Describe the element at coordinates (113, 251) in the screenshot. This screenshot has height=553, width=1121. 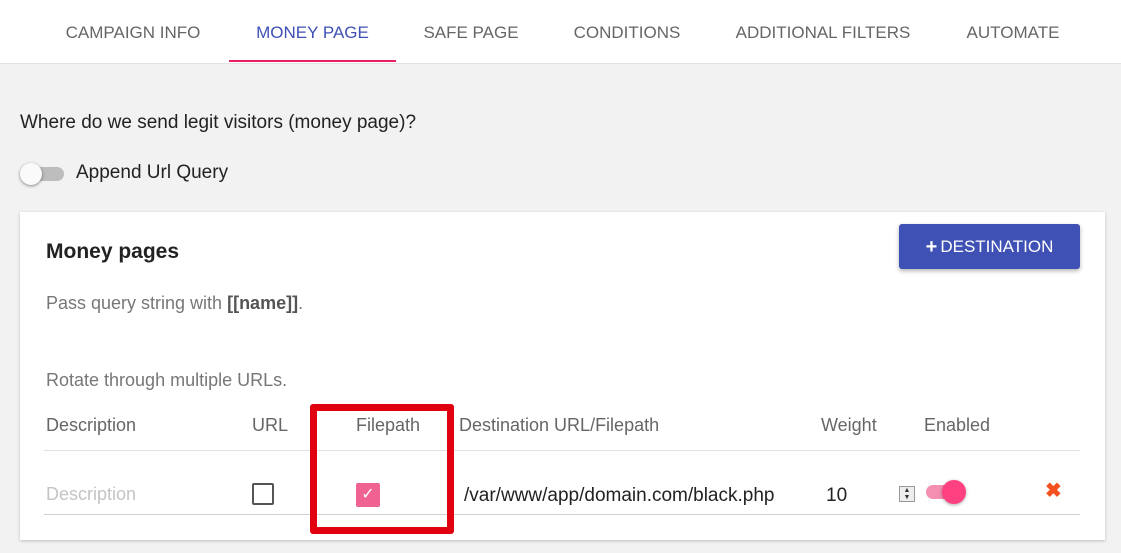
I see `card-title: Money pages` at that location.